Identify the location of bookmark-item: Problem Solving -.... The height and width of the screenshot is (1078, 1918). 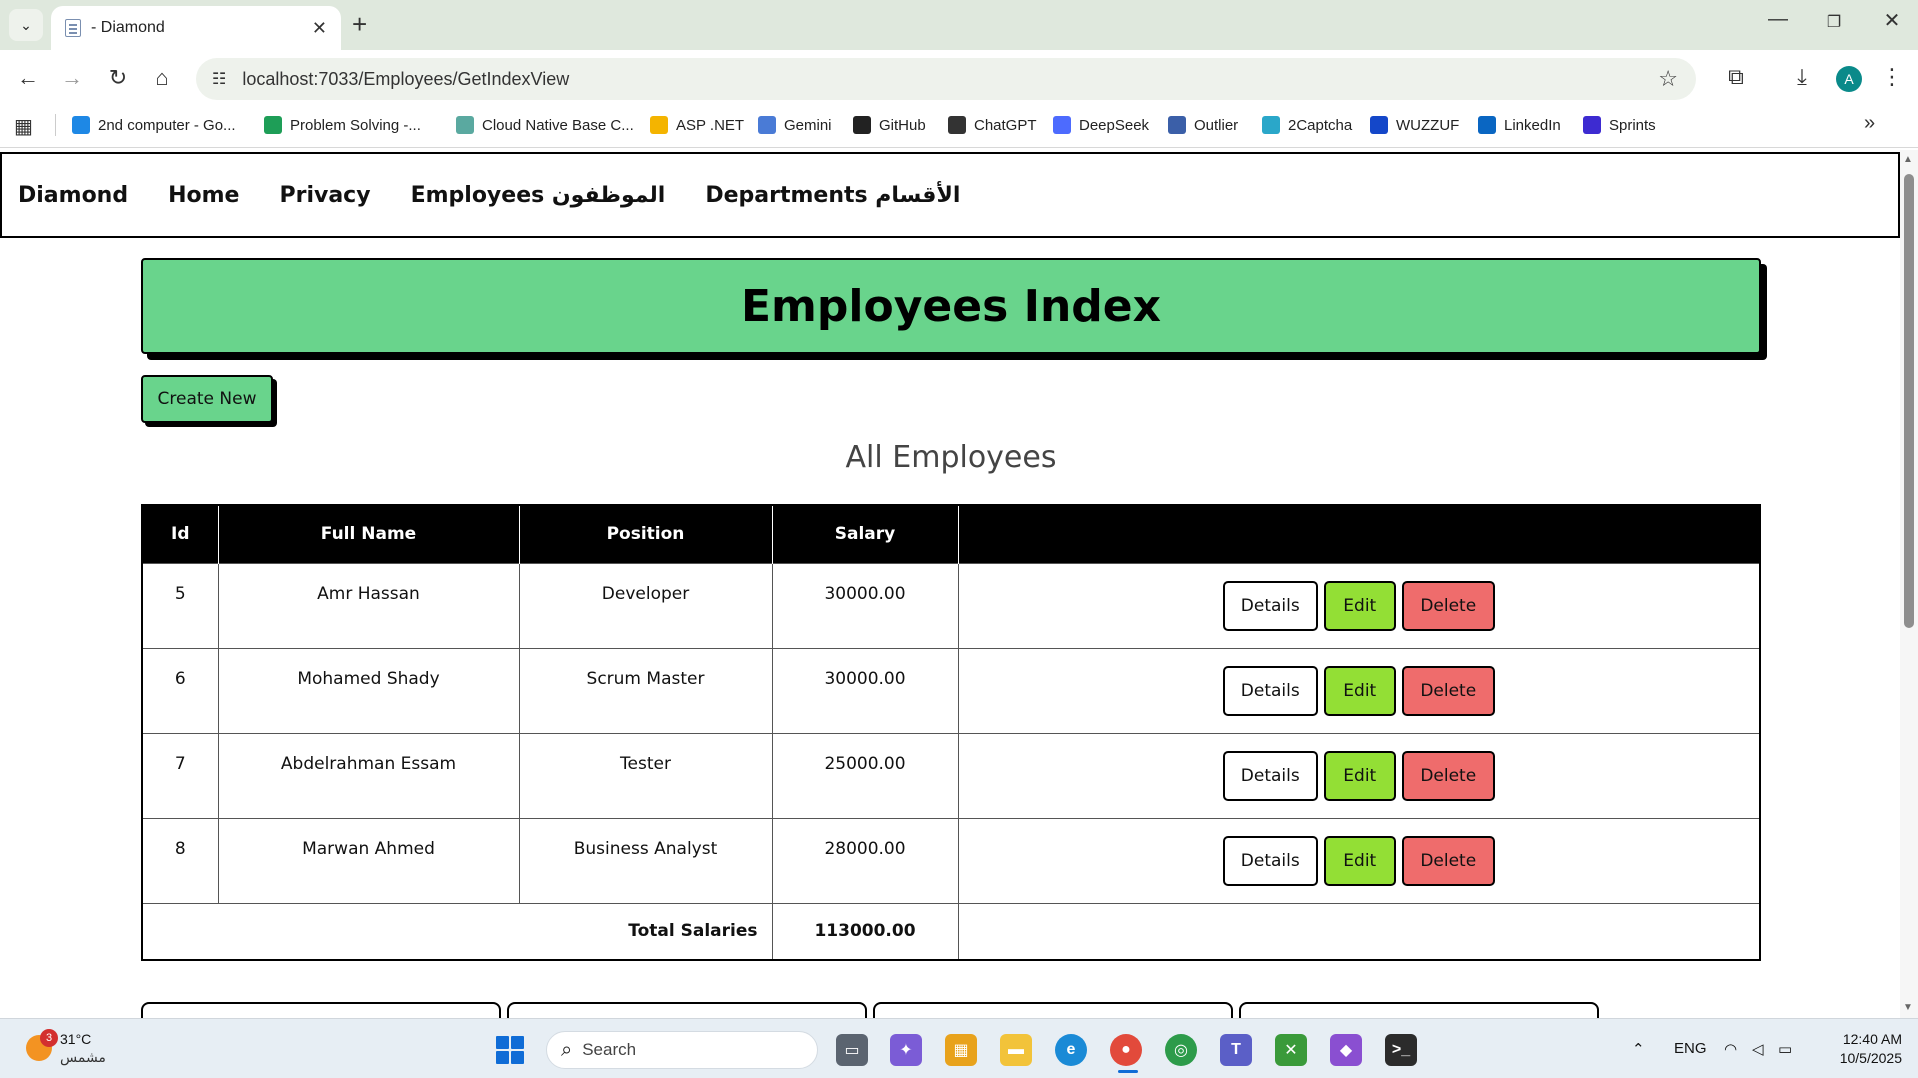
(342, 125).